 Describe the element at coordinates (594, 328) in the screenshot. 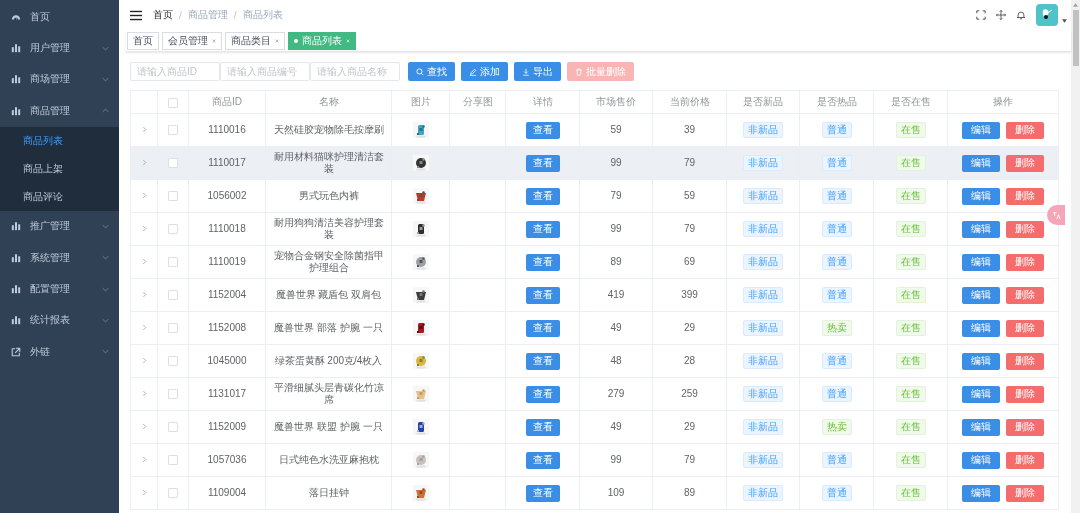

I see `table-row: 1152008 魔兽世界 部落 护腕 一只 查看 49 29 非新品 热卖 在售 编辑 删除` at that location.